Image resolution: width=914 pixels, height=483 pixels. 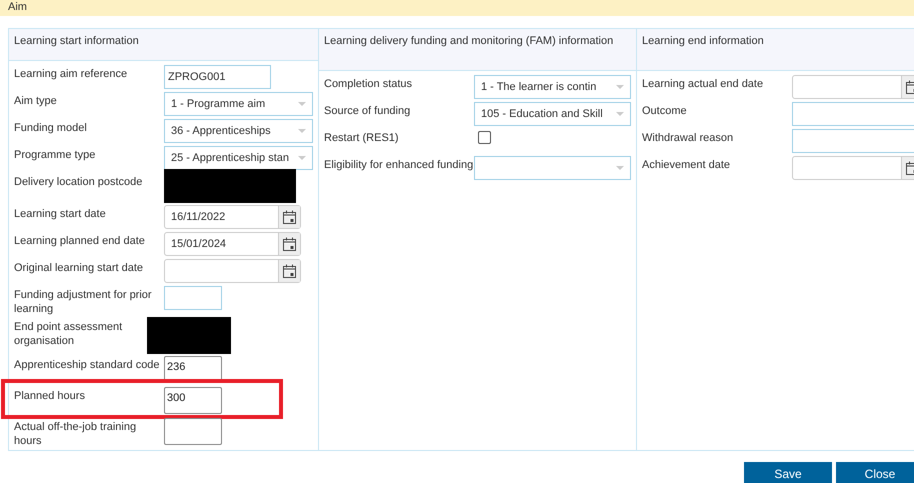 I want to click on field-label: Restart (RES1), so click(x=362, y=138).